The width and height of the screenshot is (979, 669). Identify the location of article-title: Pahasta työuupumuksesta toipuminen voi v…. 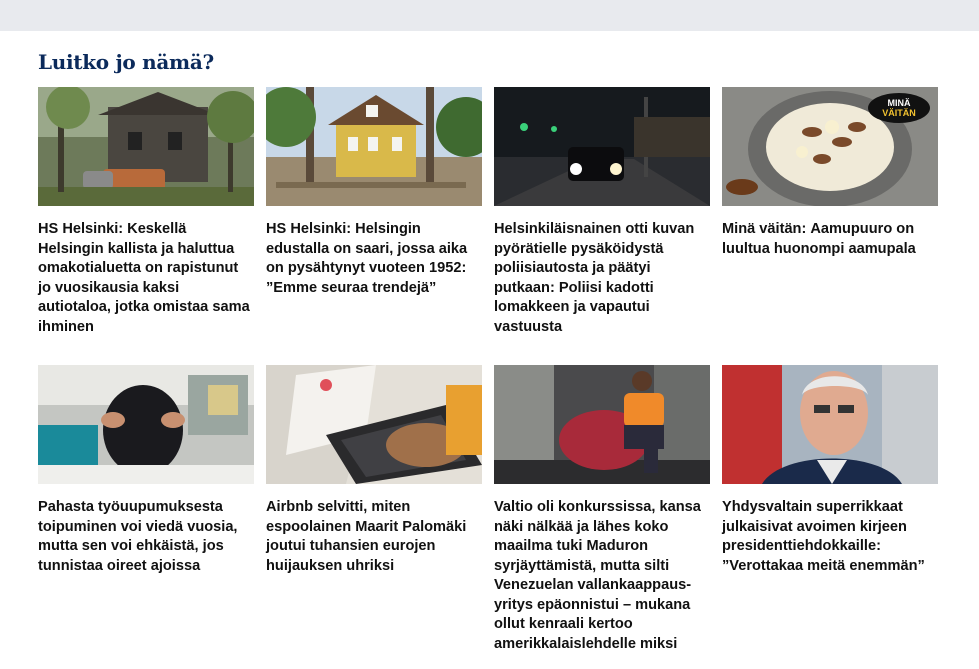
(138, 536).